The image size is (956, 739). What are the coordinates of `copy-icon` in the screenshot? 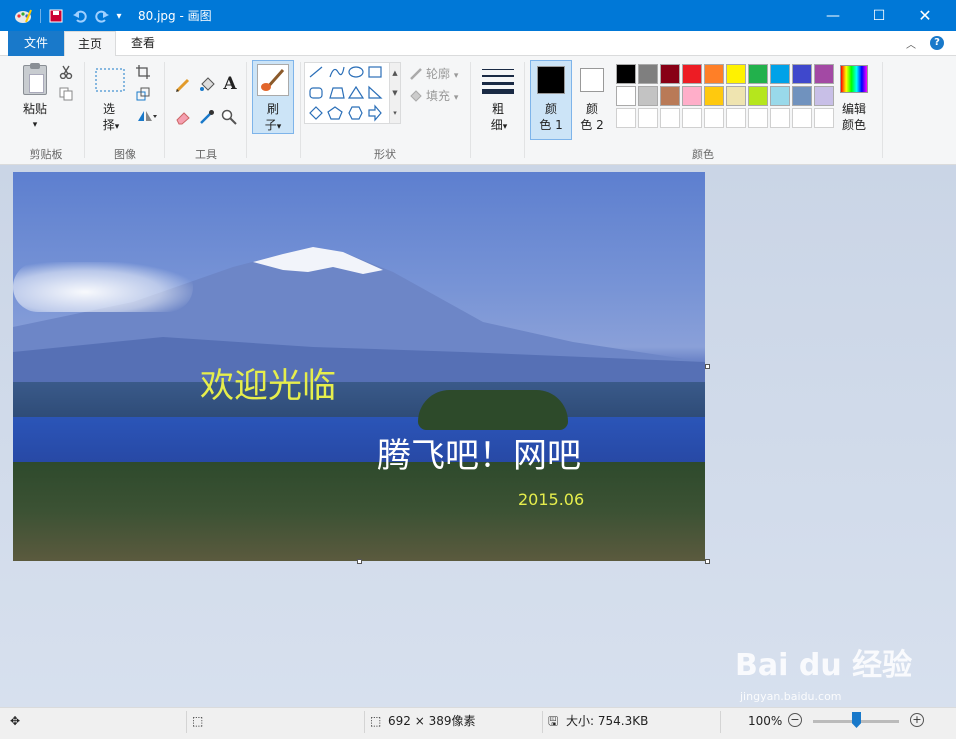 It's located at (66, 94).